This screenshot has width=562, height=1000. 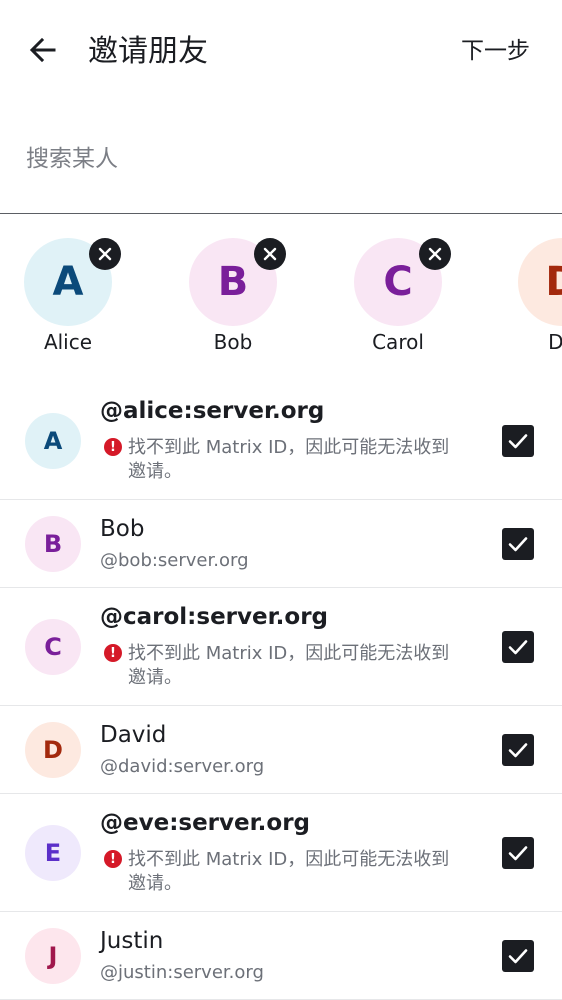 I want to click on user-list-item: B Bob @bob:server.org, so click(x=281, y=544).